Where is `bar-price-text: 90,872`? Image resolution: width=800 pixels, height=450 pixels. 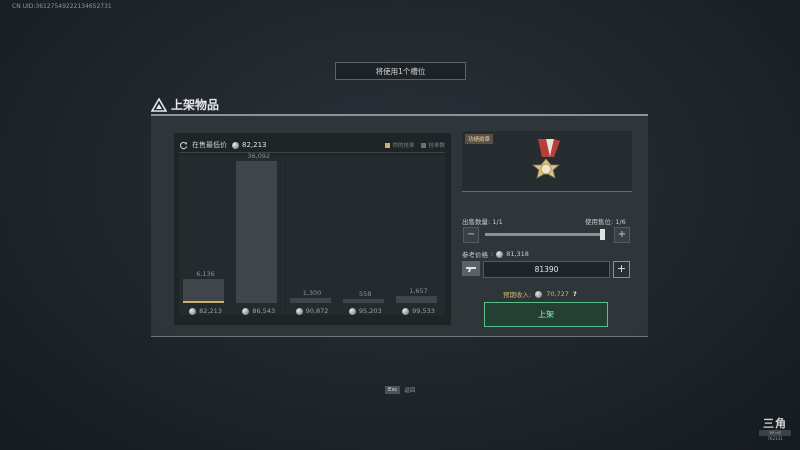 bar-price-text: 90,872 is located at coordinates (317, 311).